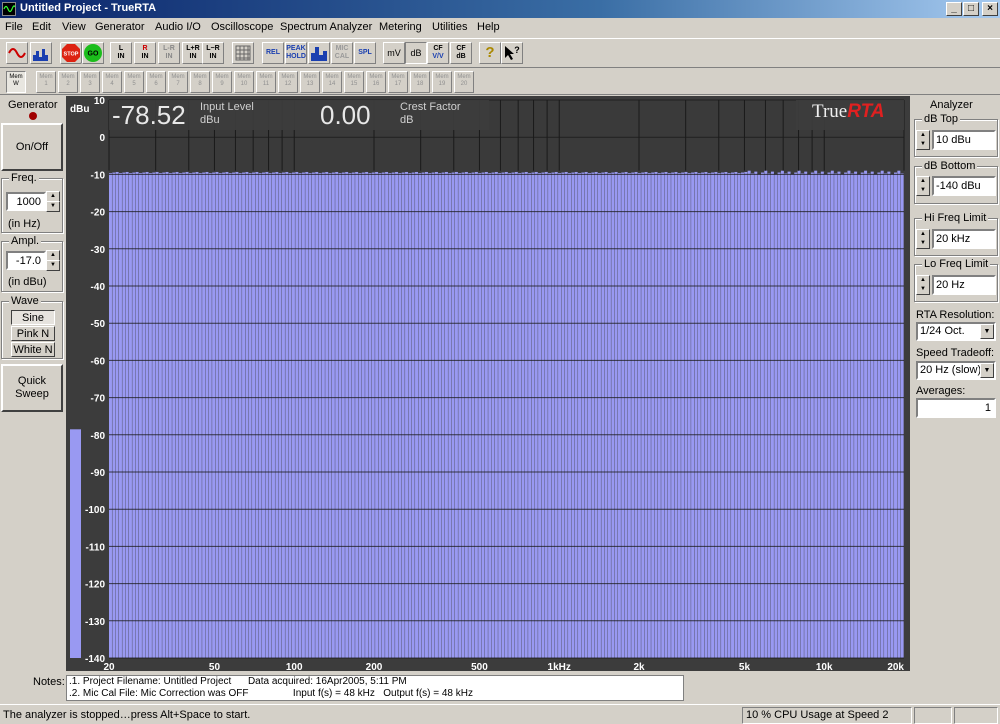 The height and width of the screenshot is (724, 1000). Describe the element at coordinates (53, 206) in the screenshot. I see `frequency-down-spinner: ▼` at that location.